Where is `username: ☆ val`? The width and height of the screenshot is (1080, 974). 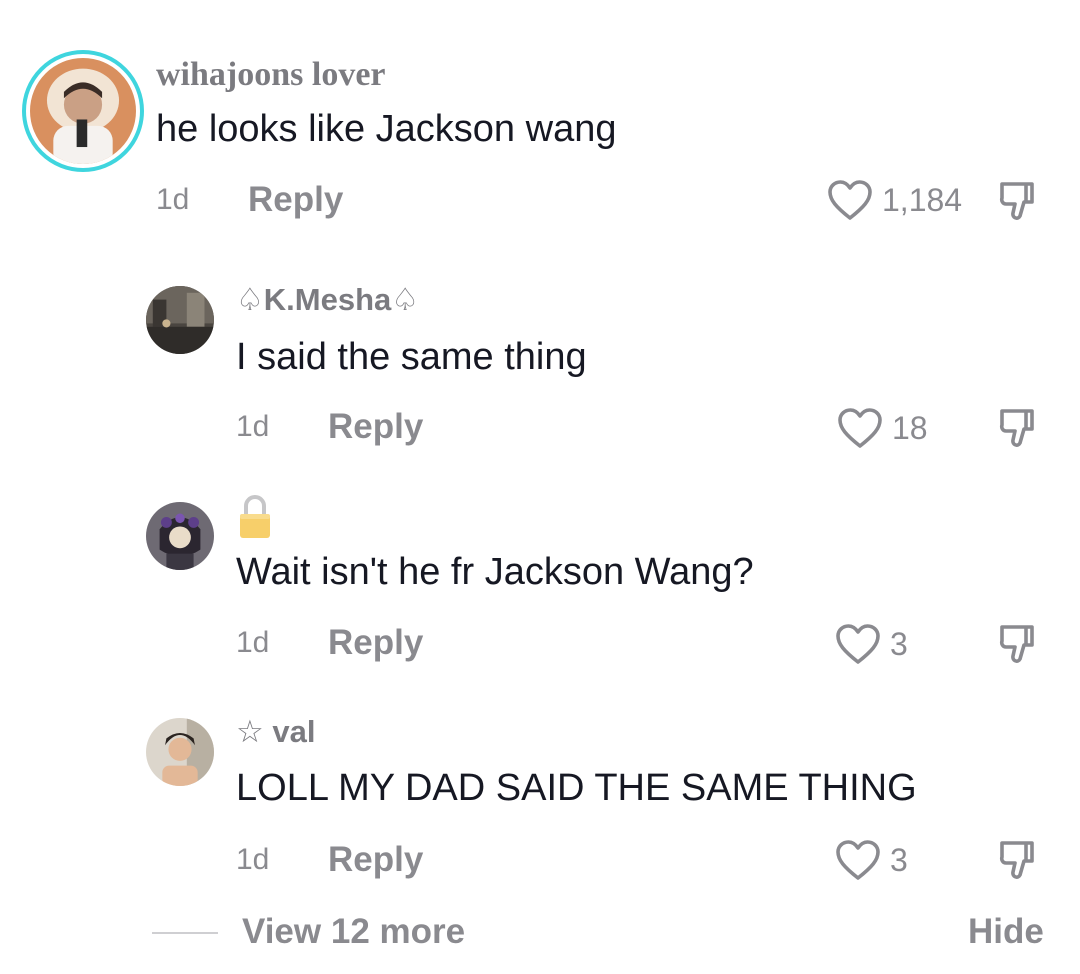
username: ☆ val is located at coordinates (276, 732).